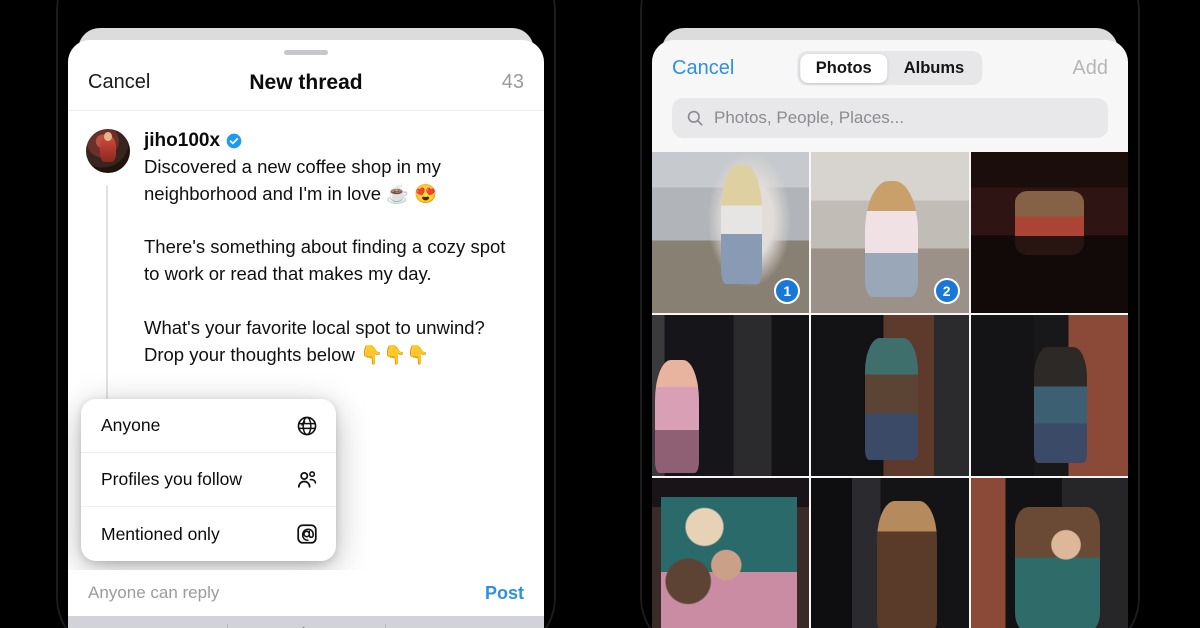 The width and height of the screenshot is (1200, 628). Describe the element at coordinates (306, 593) in the screenshot. I see `compose-footer: Anyone can reply Post` at that location.